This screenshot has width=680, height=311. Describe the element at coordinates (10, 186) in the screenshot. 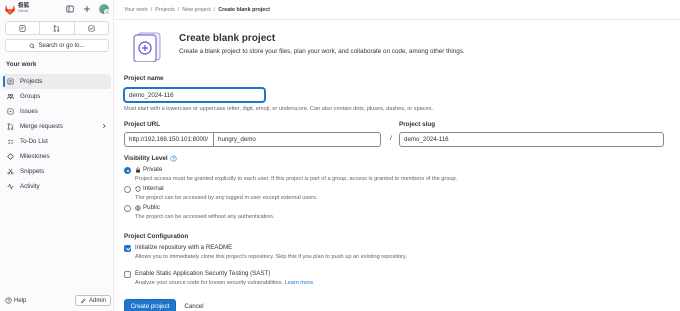

I see `activity-icon` at that location.